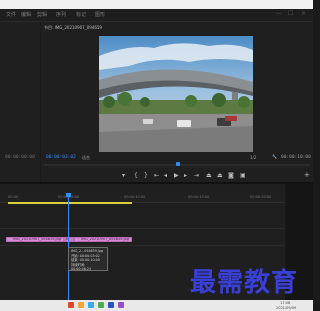  I want to click on clip-video-1: IMG_20210907_094659.jpg, so click(35, 239).